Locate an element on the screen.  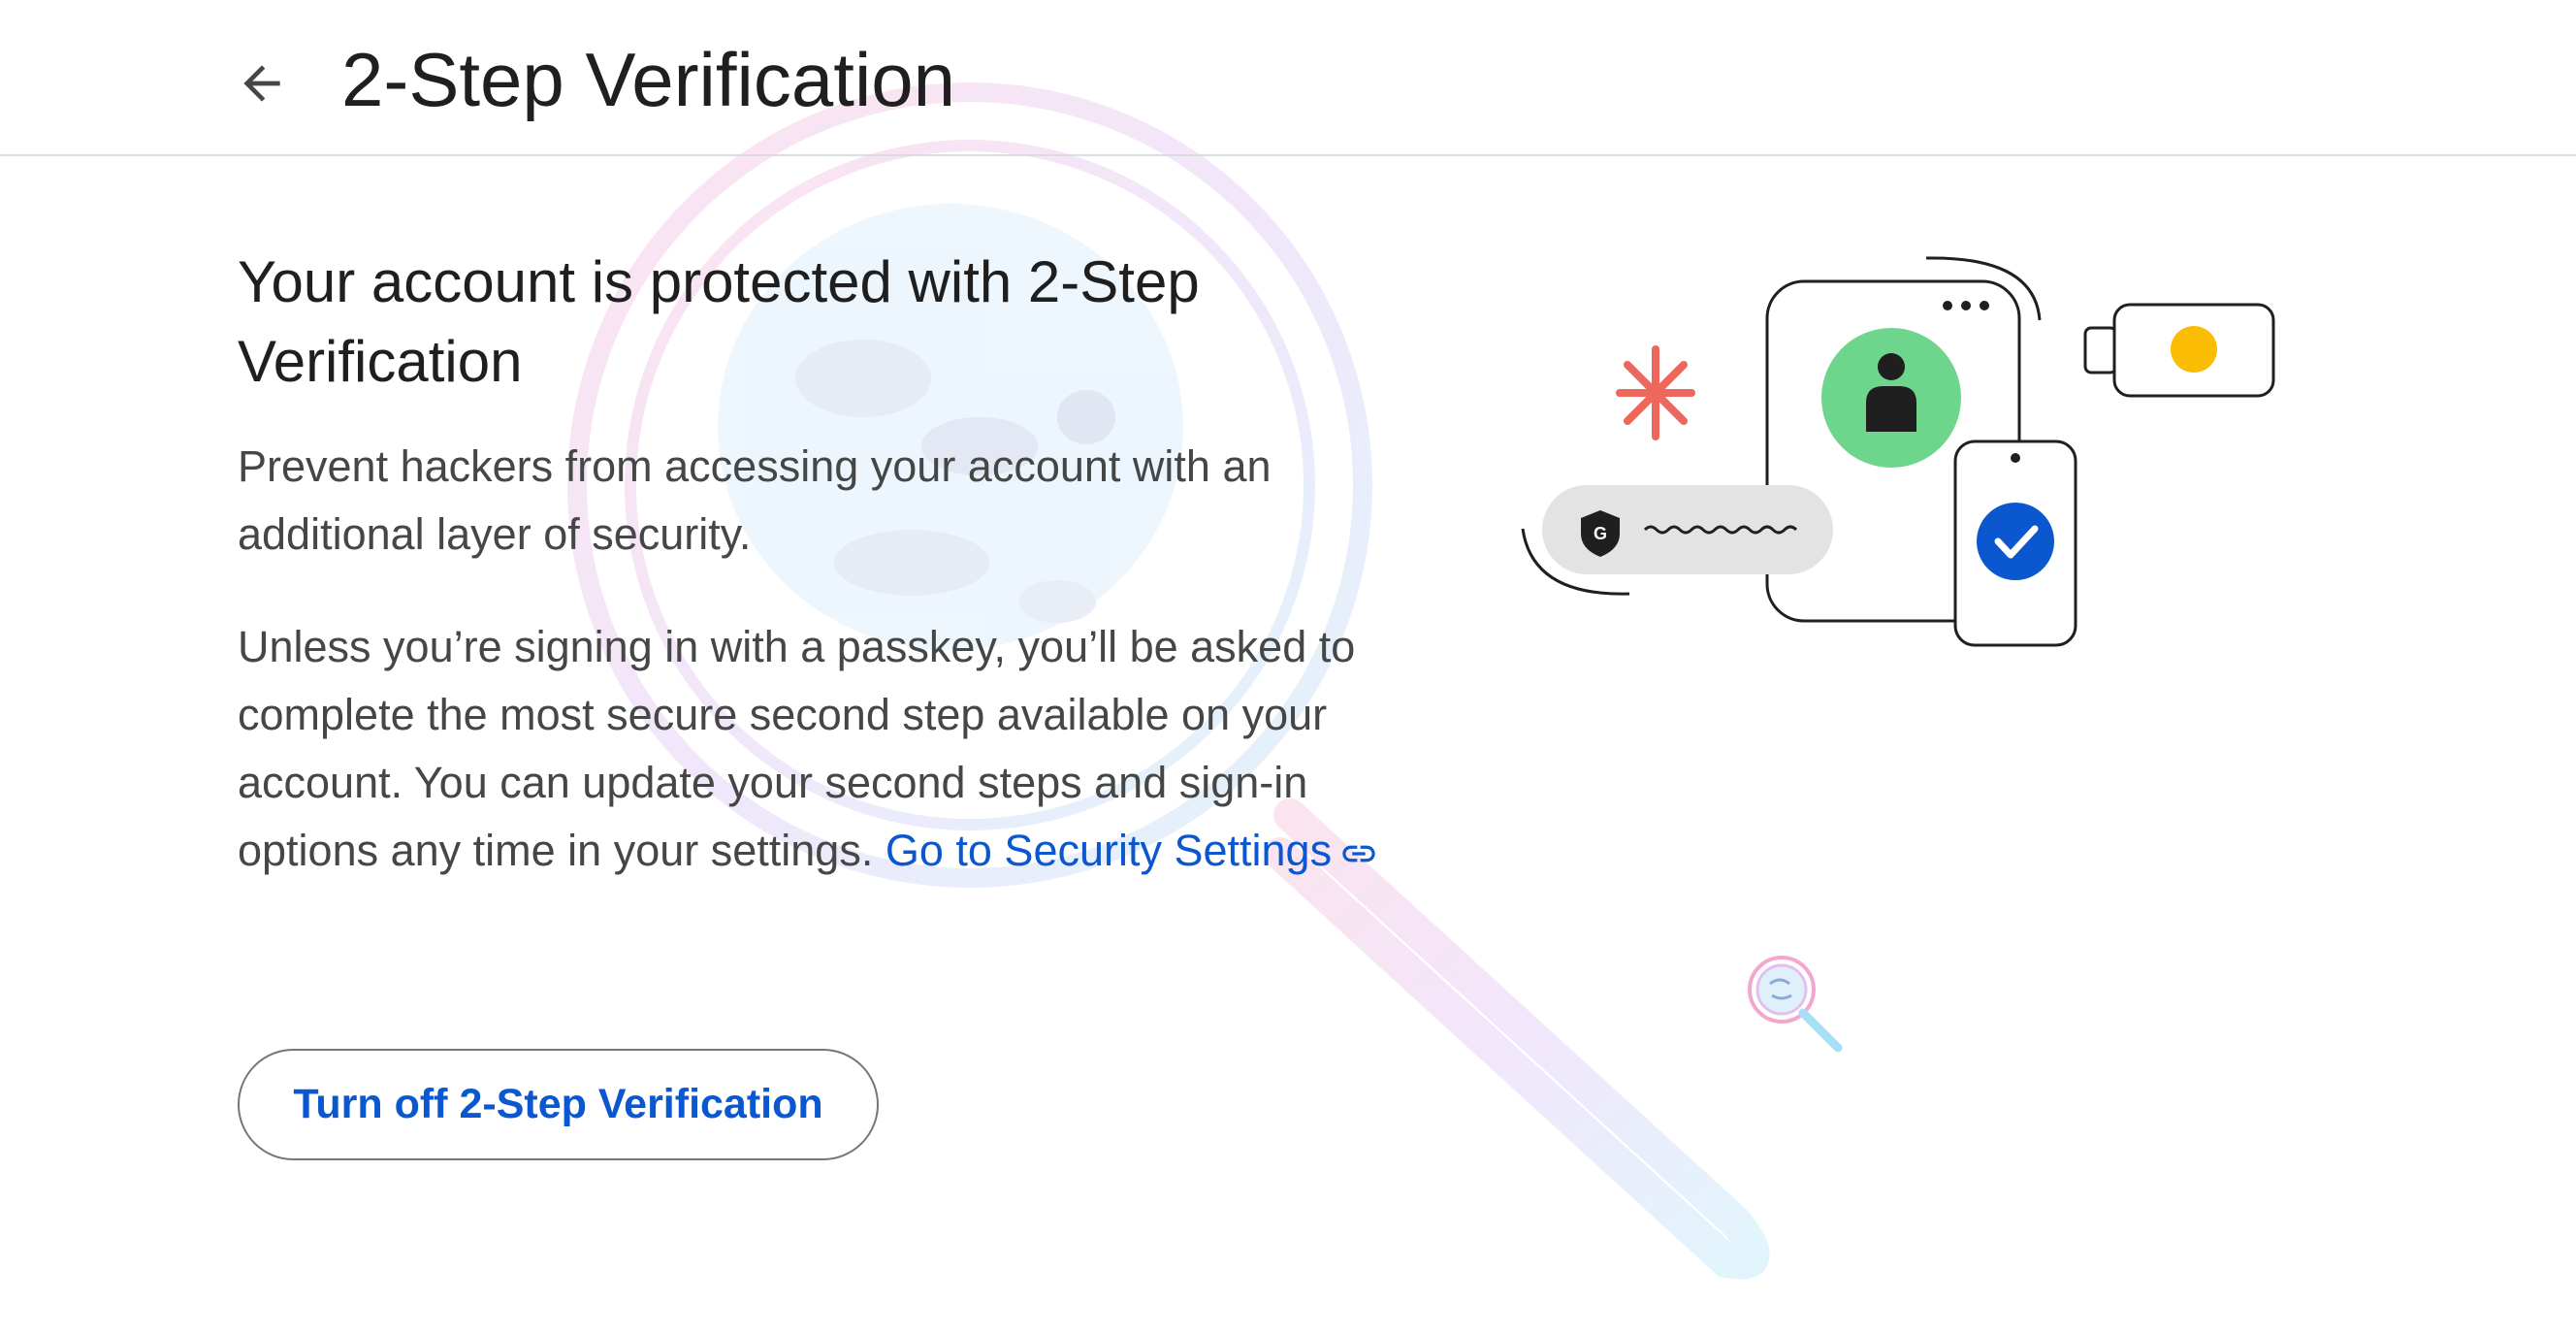
security-illustration: G is located at coordinates (1898, 451).